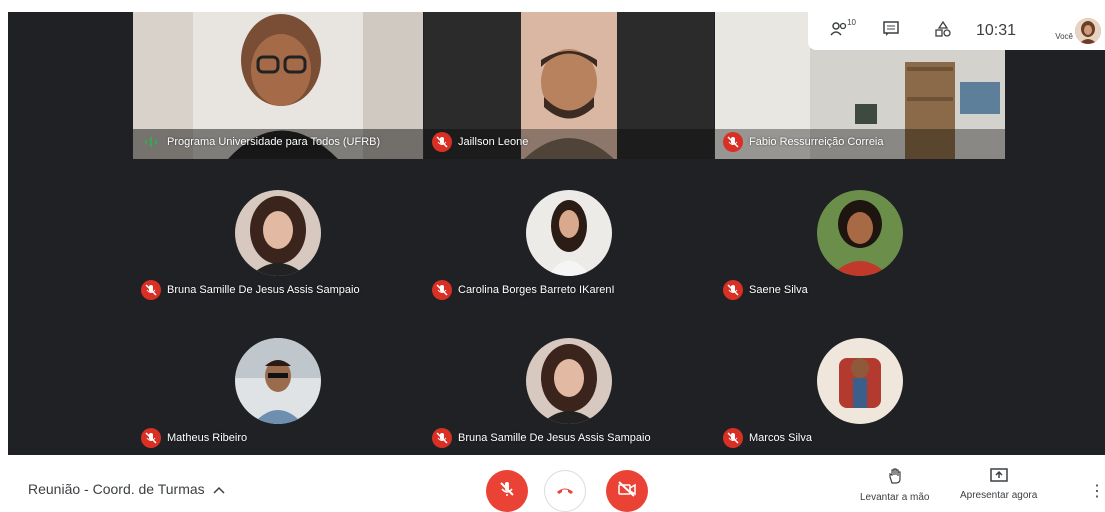 The image size is (1105, 512). What do you see at coordinates (569, 85) in the screenshot?
I see `participant-tile: Jaillson Leone` at bounding box center [569, 85].